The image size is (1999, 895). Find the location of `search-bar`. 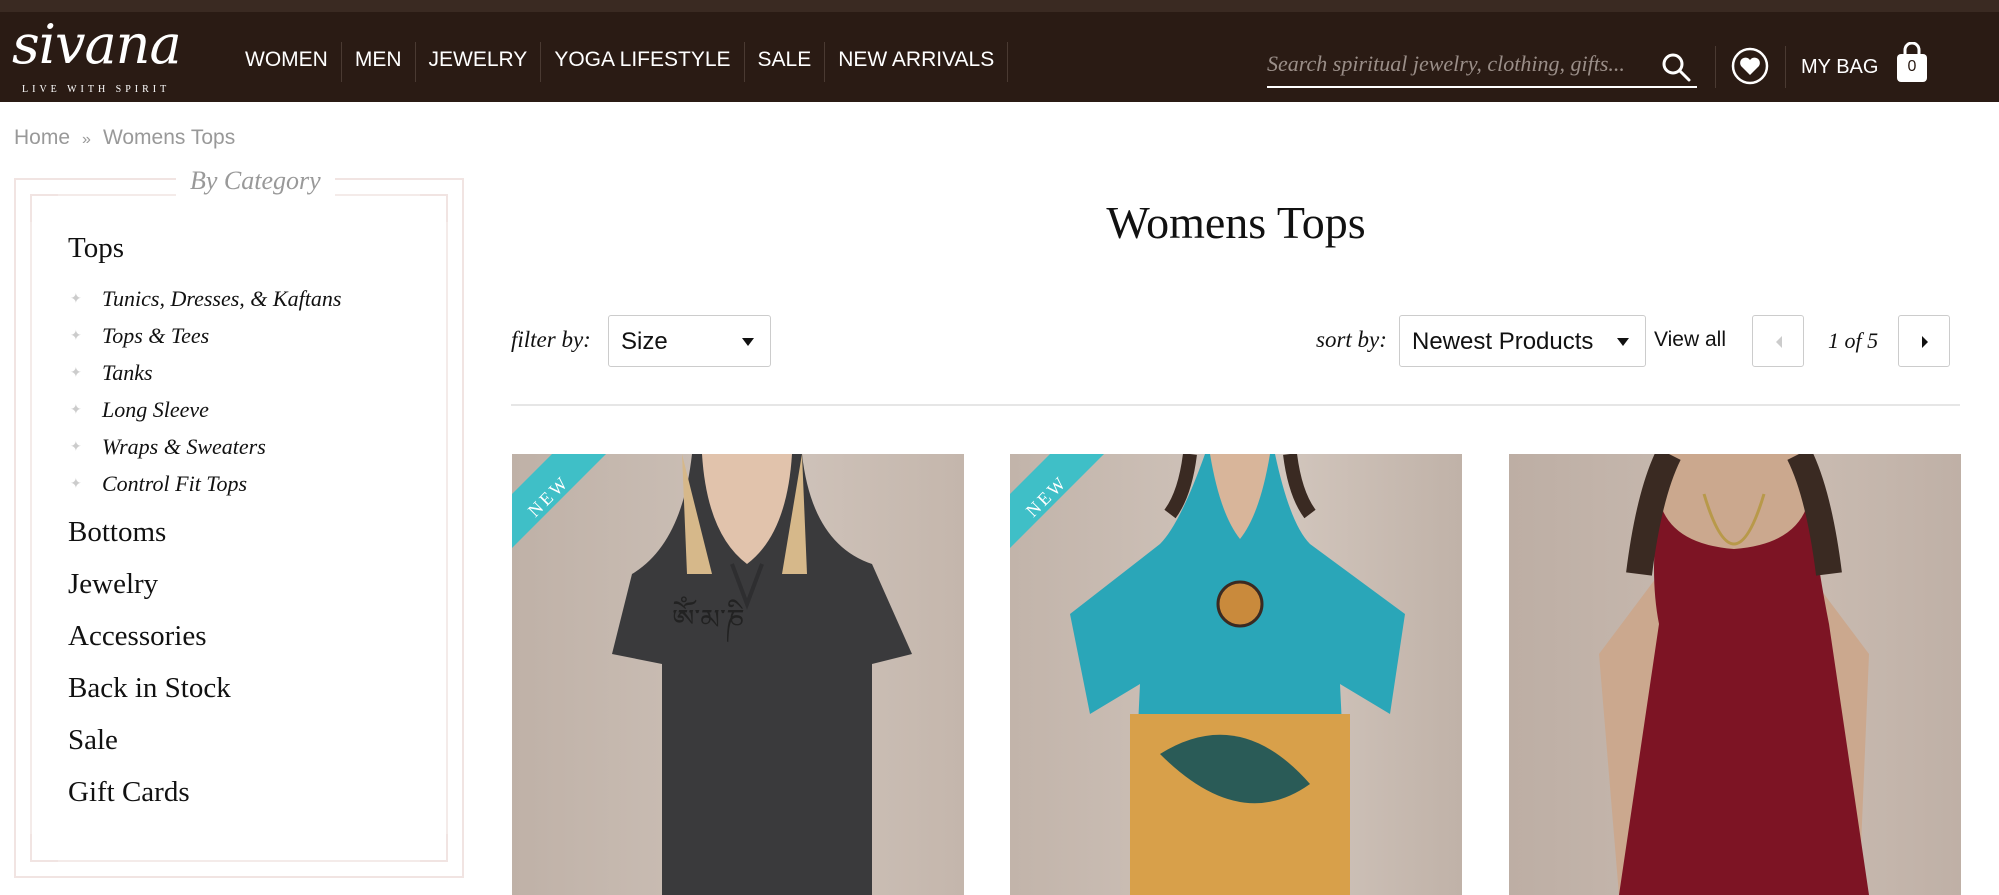

search-bar is located at coordinates (1482, 67).